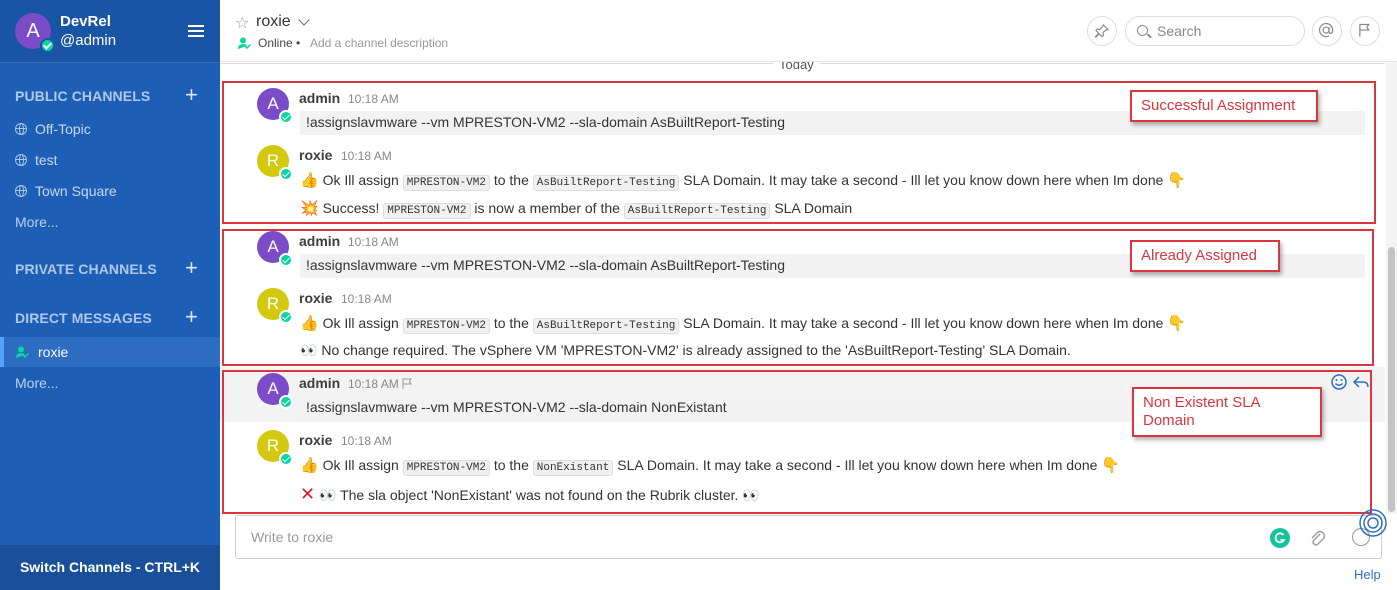  What do you see at coordinates (242, 23) in the screenshot?
I see `star-icon: ☆` at bounding box center [242, 23].